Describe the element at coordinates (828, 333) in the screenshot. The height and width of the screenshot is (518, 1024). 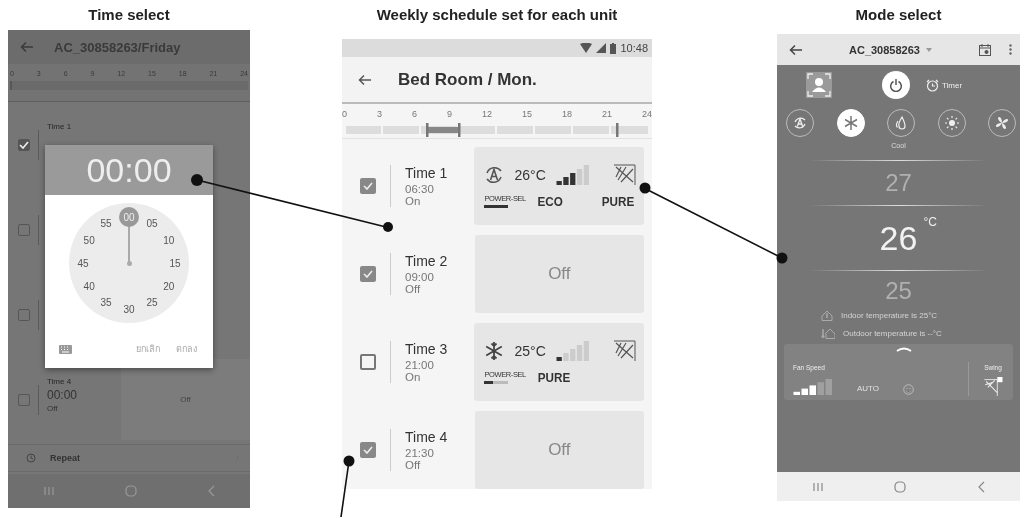
I see `thermometer-house-icon` at that location.